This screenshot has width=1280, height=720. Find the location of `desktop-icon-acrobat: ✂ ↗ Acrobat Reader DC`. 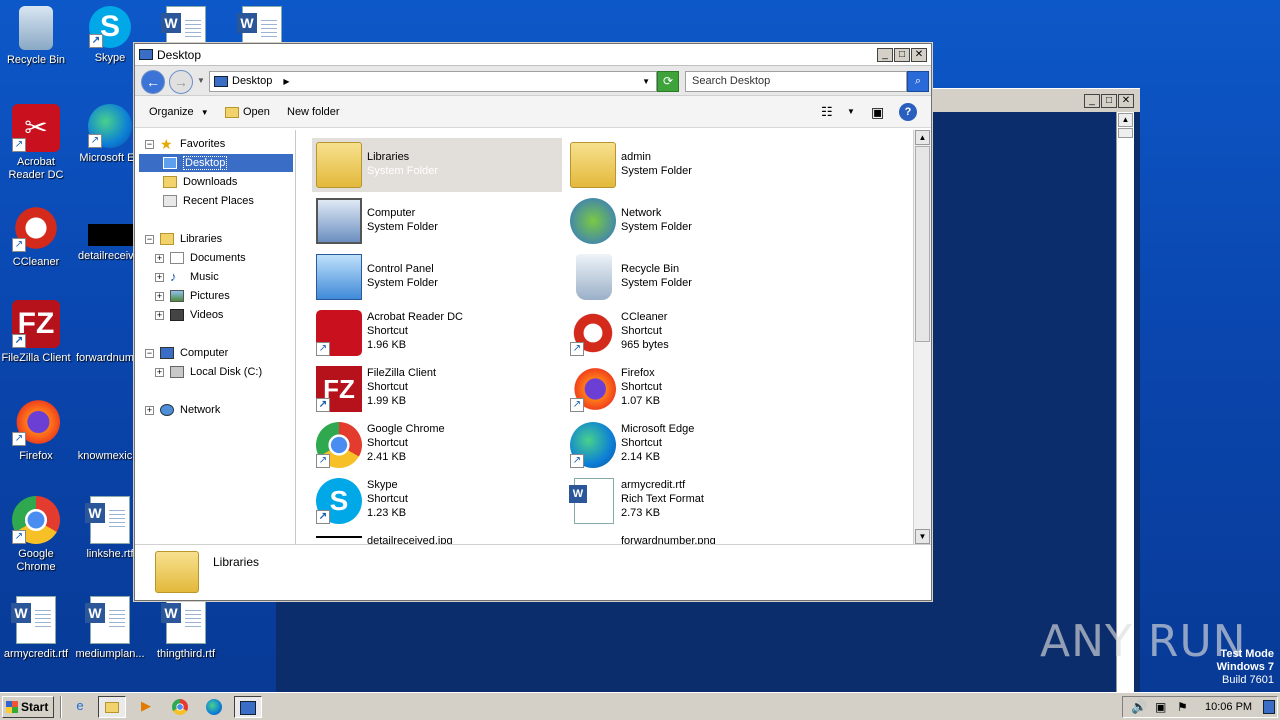

desktop-icon-acrobat: ✂ ↗ Acrobat Reader DC is located at coordinates (36, 143).